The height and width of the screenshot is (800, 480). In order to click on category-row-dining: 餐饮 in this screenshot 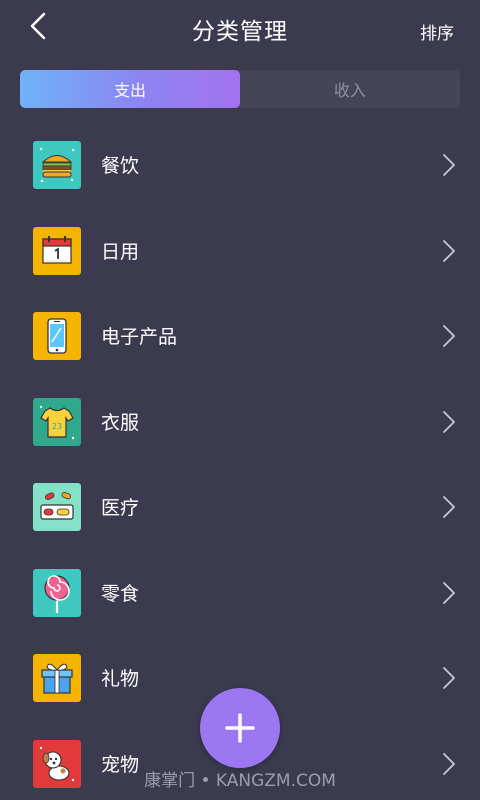, I will do `click(240, 165)`.